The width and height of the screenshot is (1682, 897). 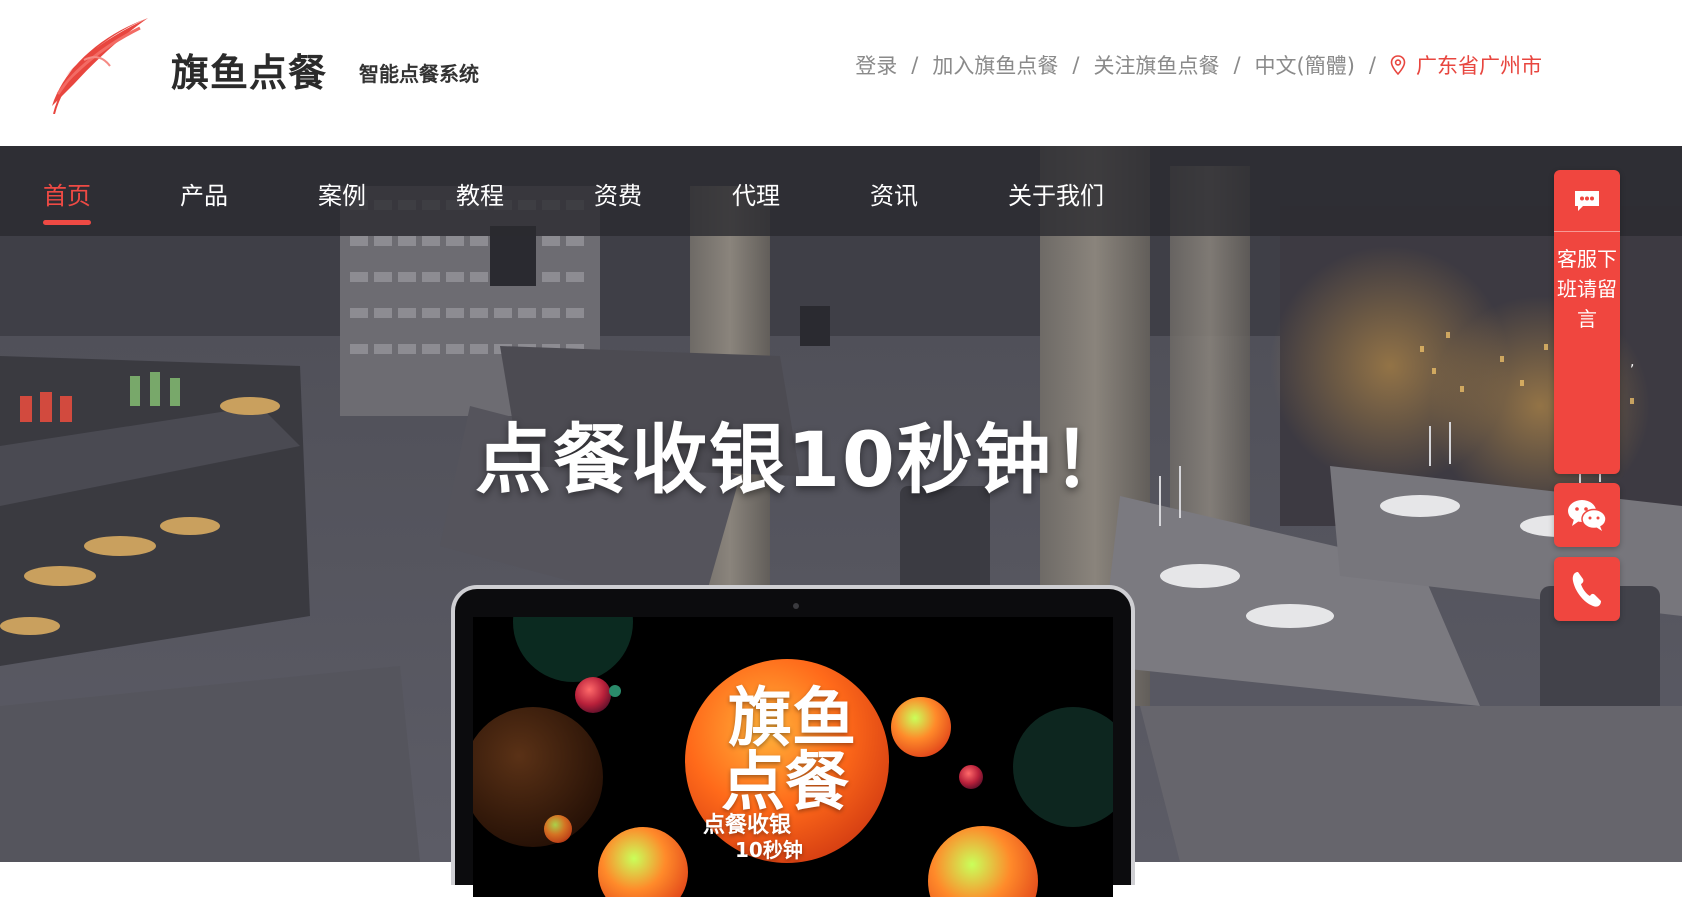 I want to click on chat-header, so click(x=1587, y=201).